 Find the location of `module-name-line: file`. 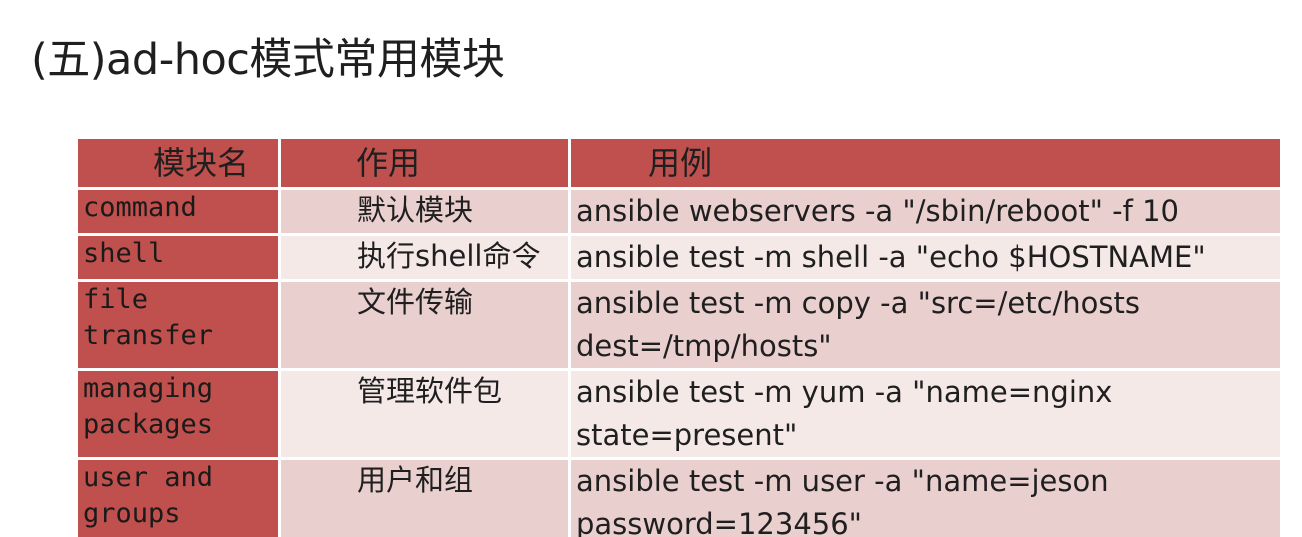

module-name-line: file is located at coordinates (116, 299).